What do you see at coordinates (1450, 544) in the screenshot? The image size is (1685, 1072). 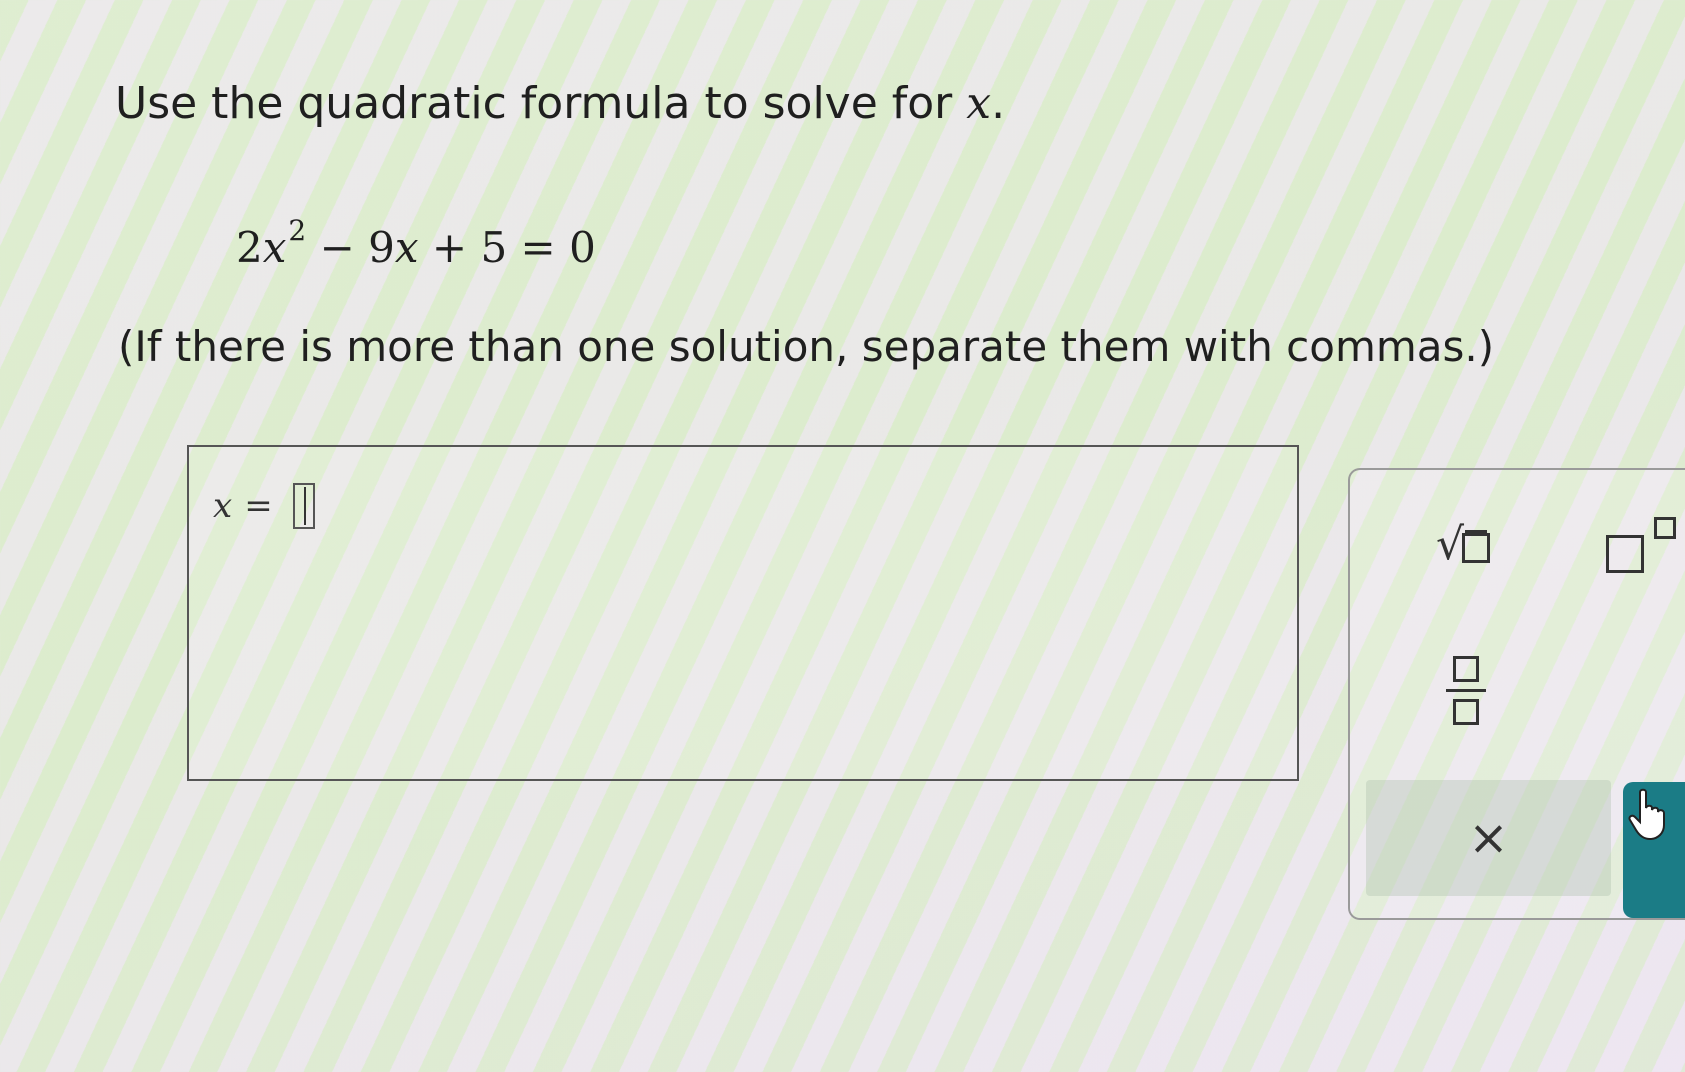 I see `radical-sign: √` at bounding box center [1450, 544].